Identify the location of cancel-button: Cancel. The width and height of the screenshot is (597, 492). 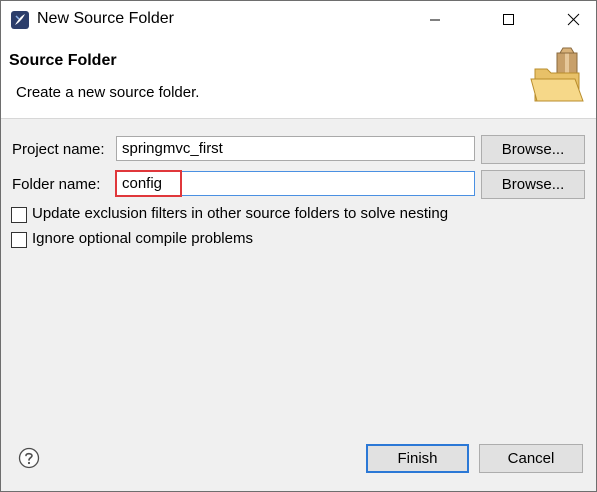
(531, 458).